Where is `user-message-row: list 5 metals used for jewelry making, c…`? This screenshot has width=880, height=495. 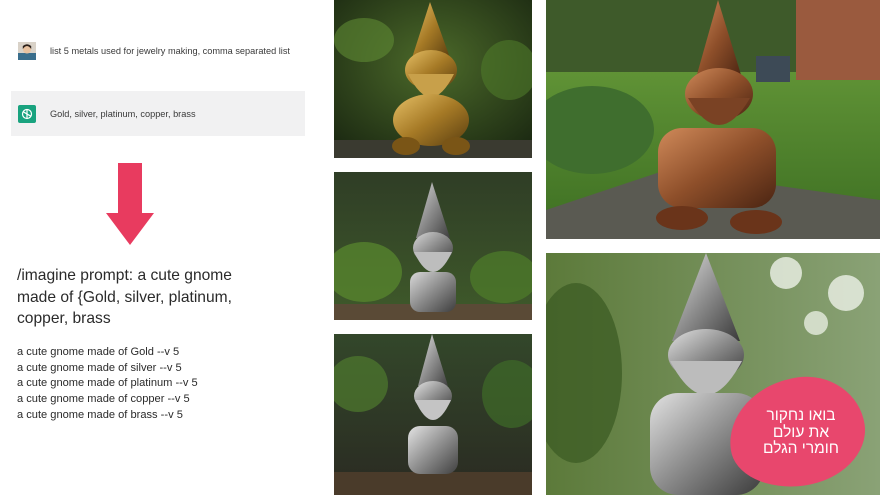
user-message-row: list 5 metals used for jewelry making, c… is located at coordinates (158, 51).